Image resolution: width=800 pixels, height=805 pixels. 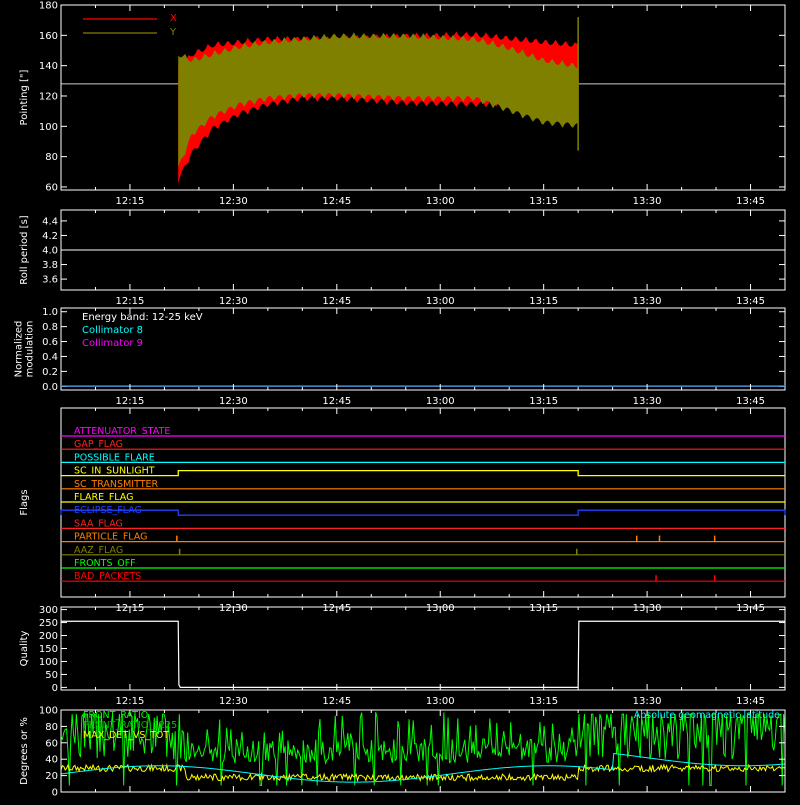 What do you see at coordinates (50, 357) in the screenshot?
I see `y-tick-label: 0.4` at bounding box center [50, 357].